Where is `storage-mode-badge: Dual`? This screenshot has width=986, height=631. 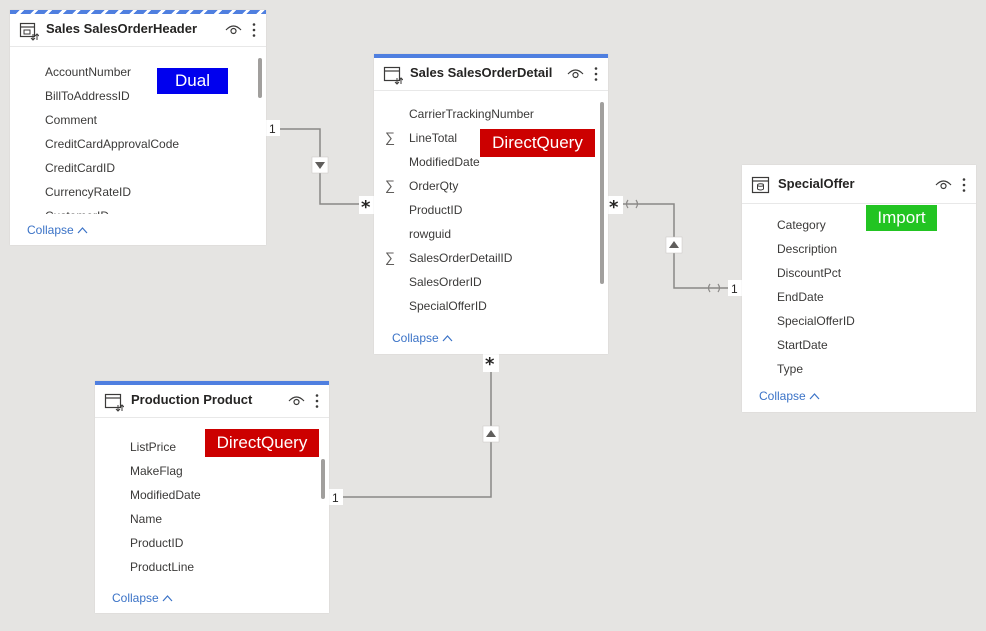
storage-mode-badge: Dual is located at coordinates (192, 81).